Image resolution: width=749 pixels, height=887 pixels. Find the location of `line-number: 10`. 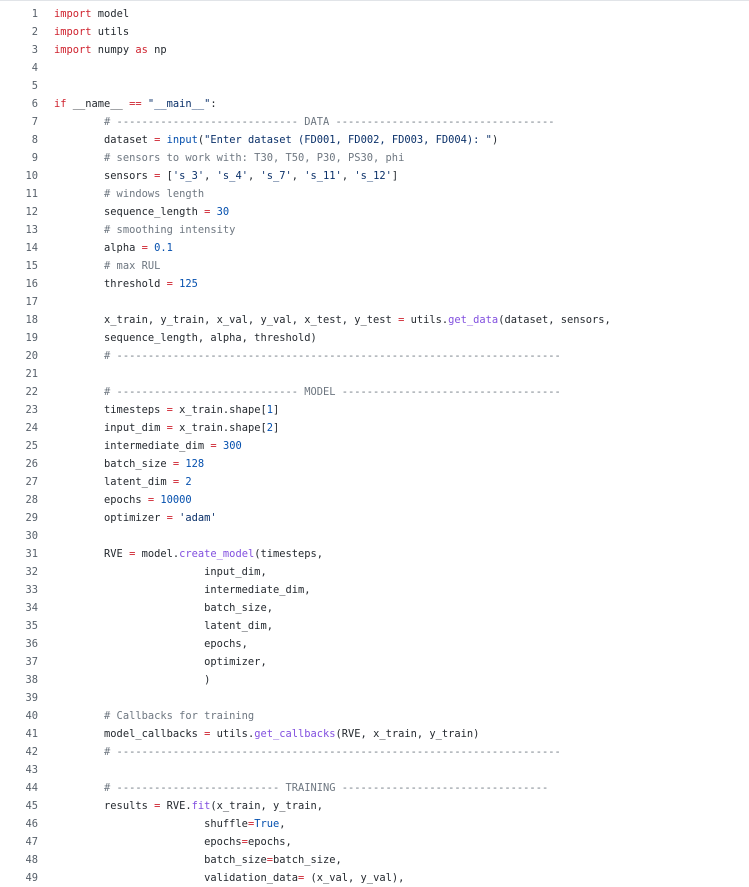

line-number: 10 is located at coordinates (19, 176).